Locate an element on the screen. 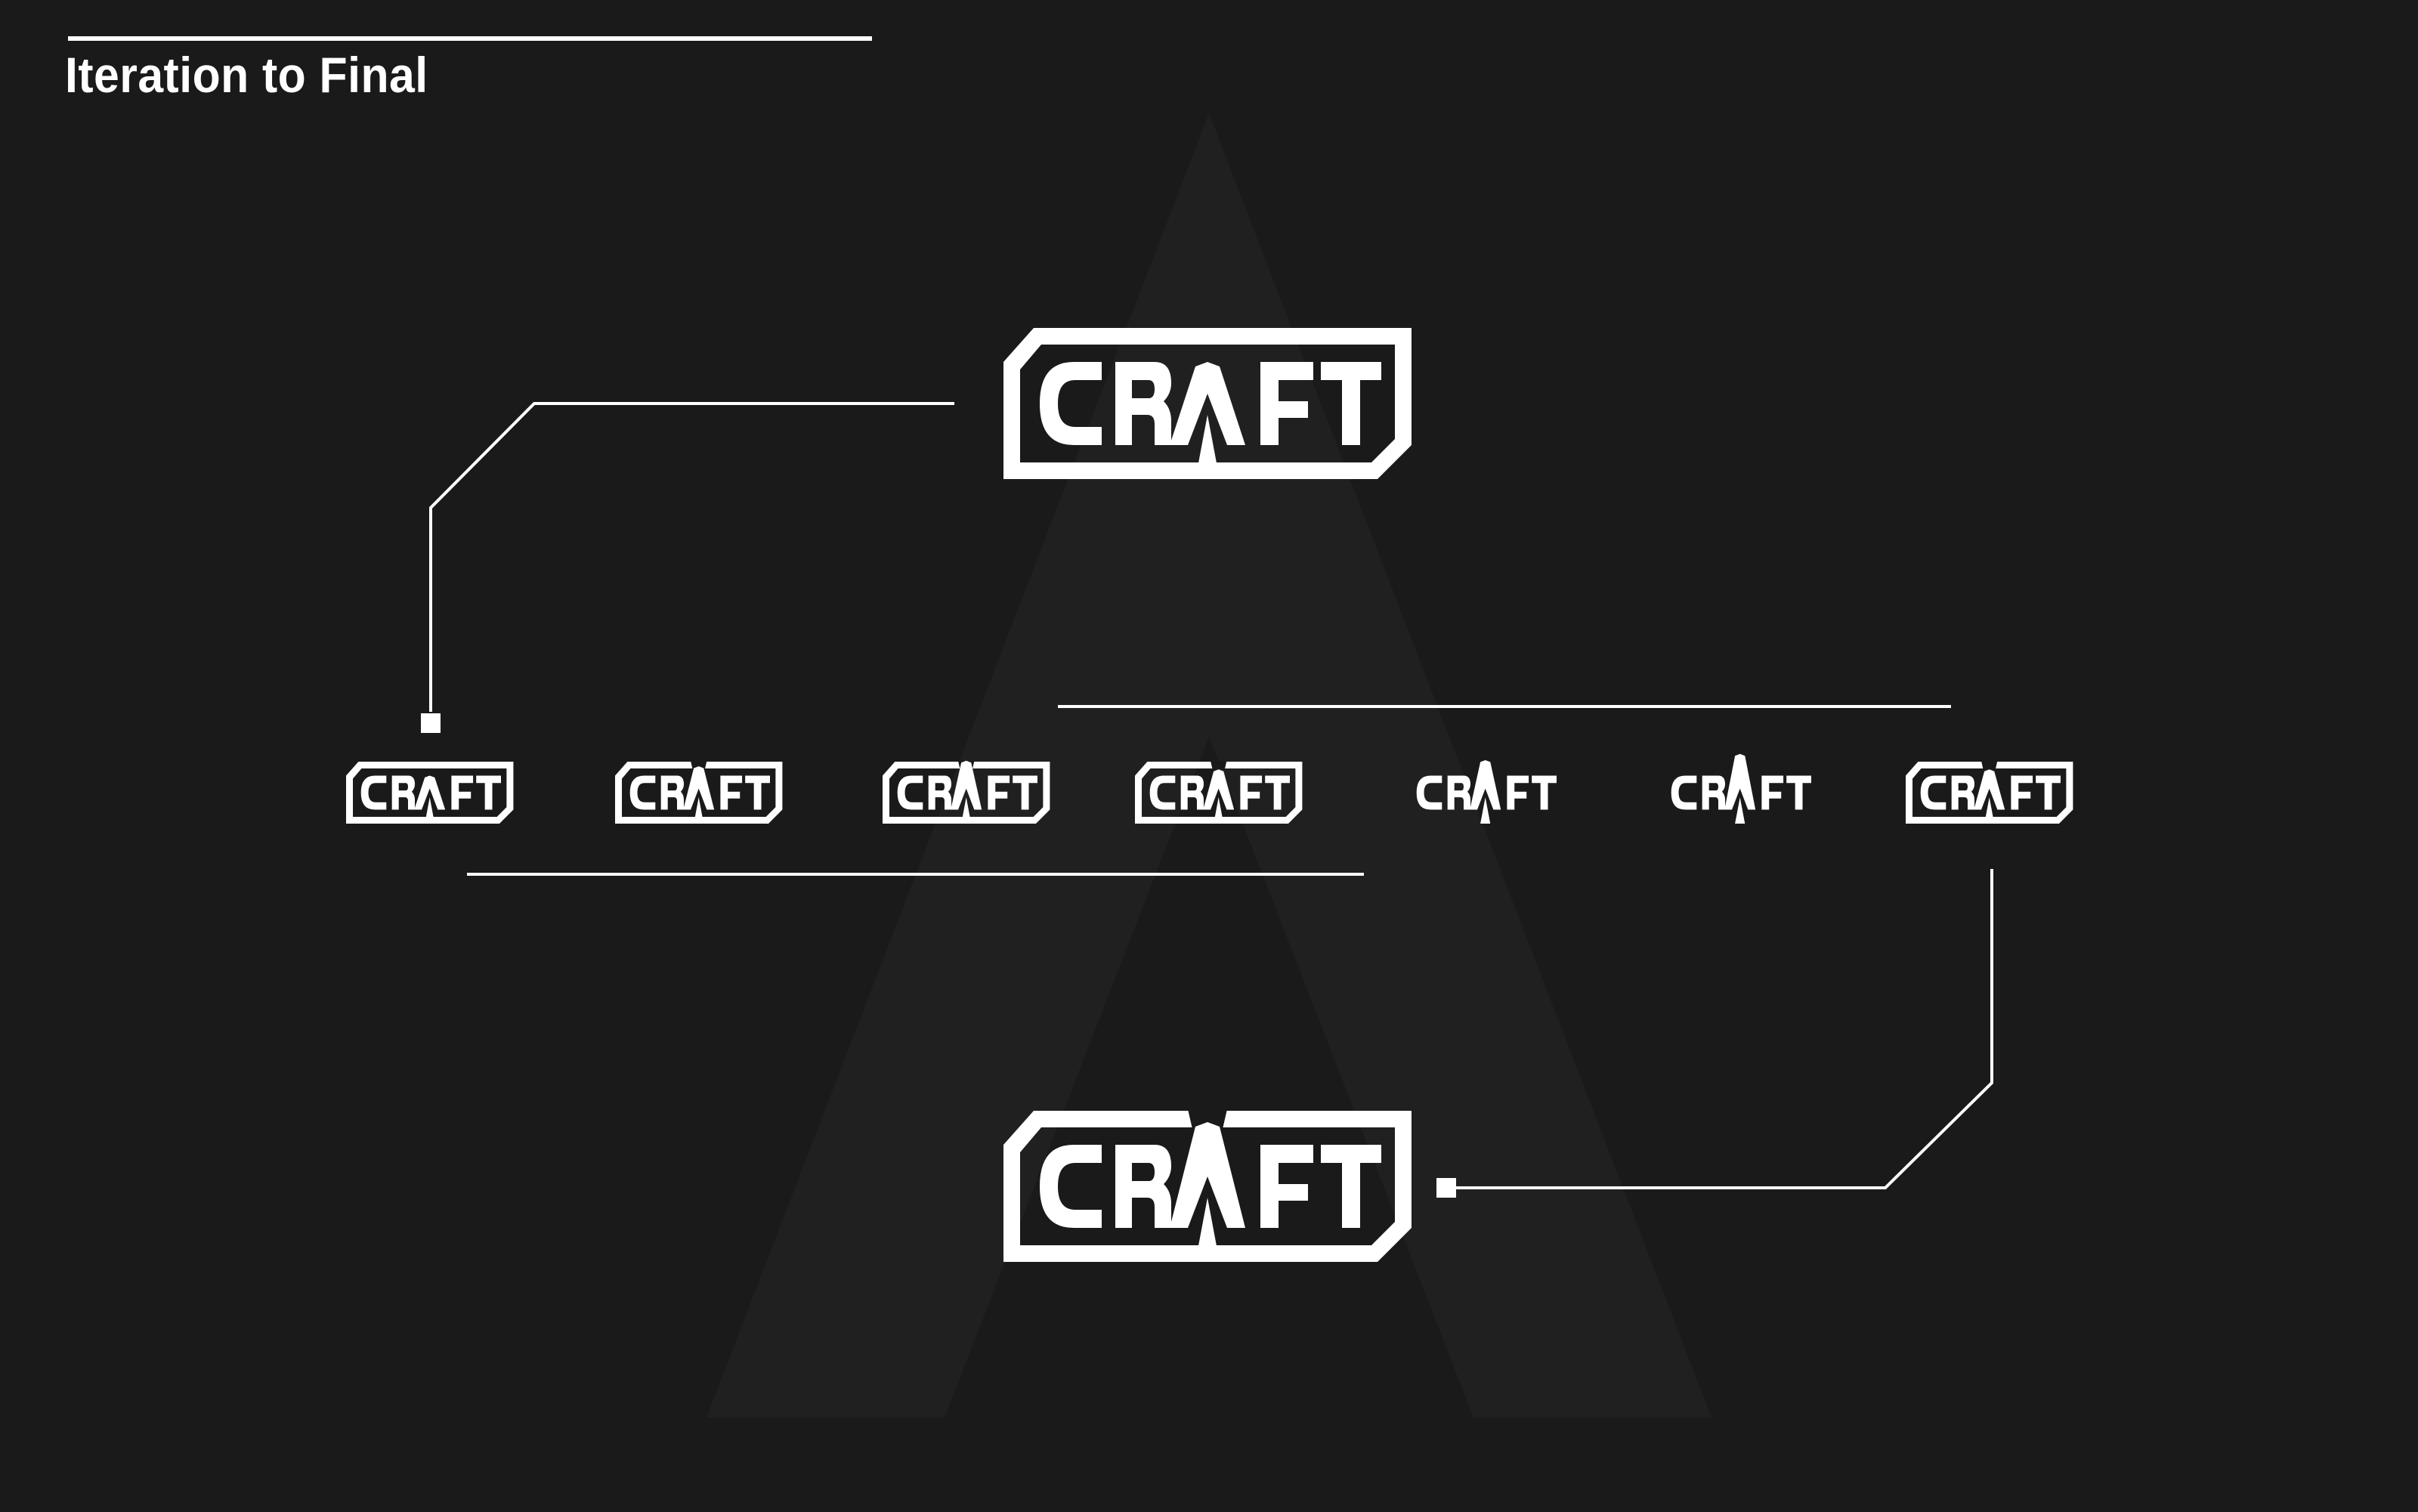  connector-initial-to-row is located at coordinates (691, 557).